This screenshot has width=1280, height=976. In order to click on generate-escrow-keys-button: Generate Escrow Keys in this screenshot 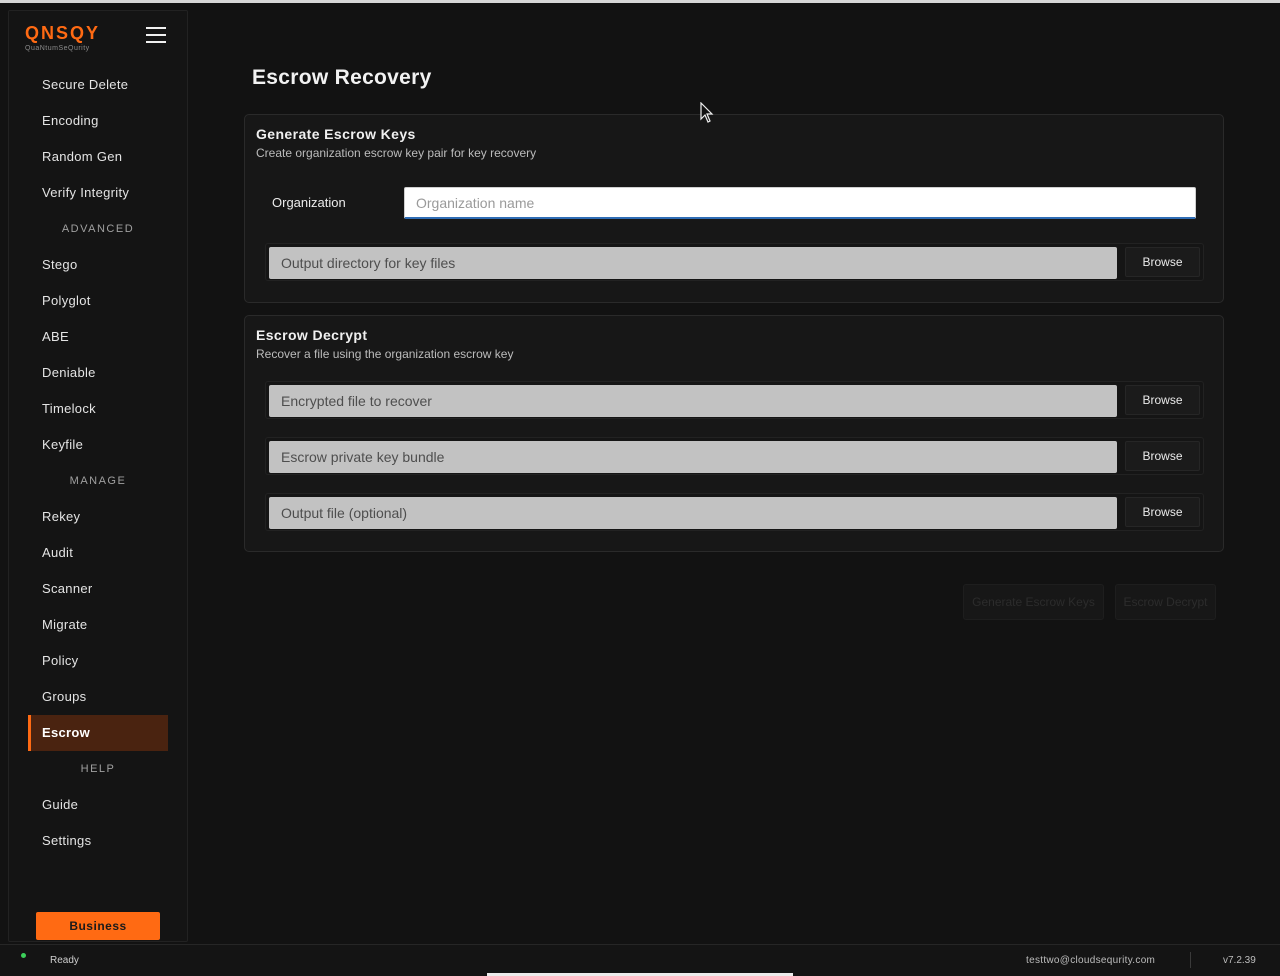, I will do `click(1033, 602)`.